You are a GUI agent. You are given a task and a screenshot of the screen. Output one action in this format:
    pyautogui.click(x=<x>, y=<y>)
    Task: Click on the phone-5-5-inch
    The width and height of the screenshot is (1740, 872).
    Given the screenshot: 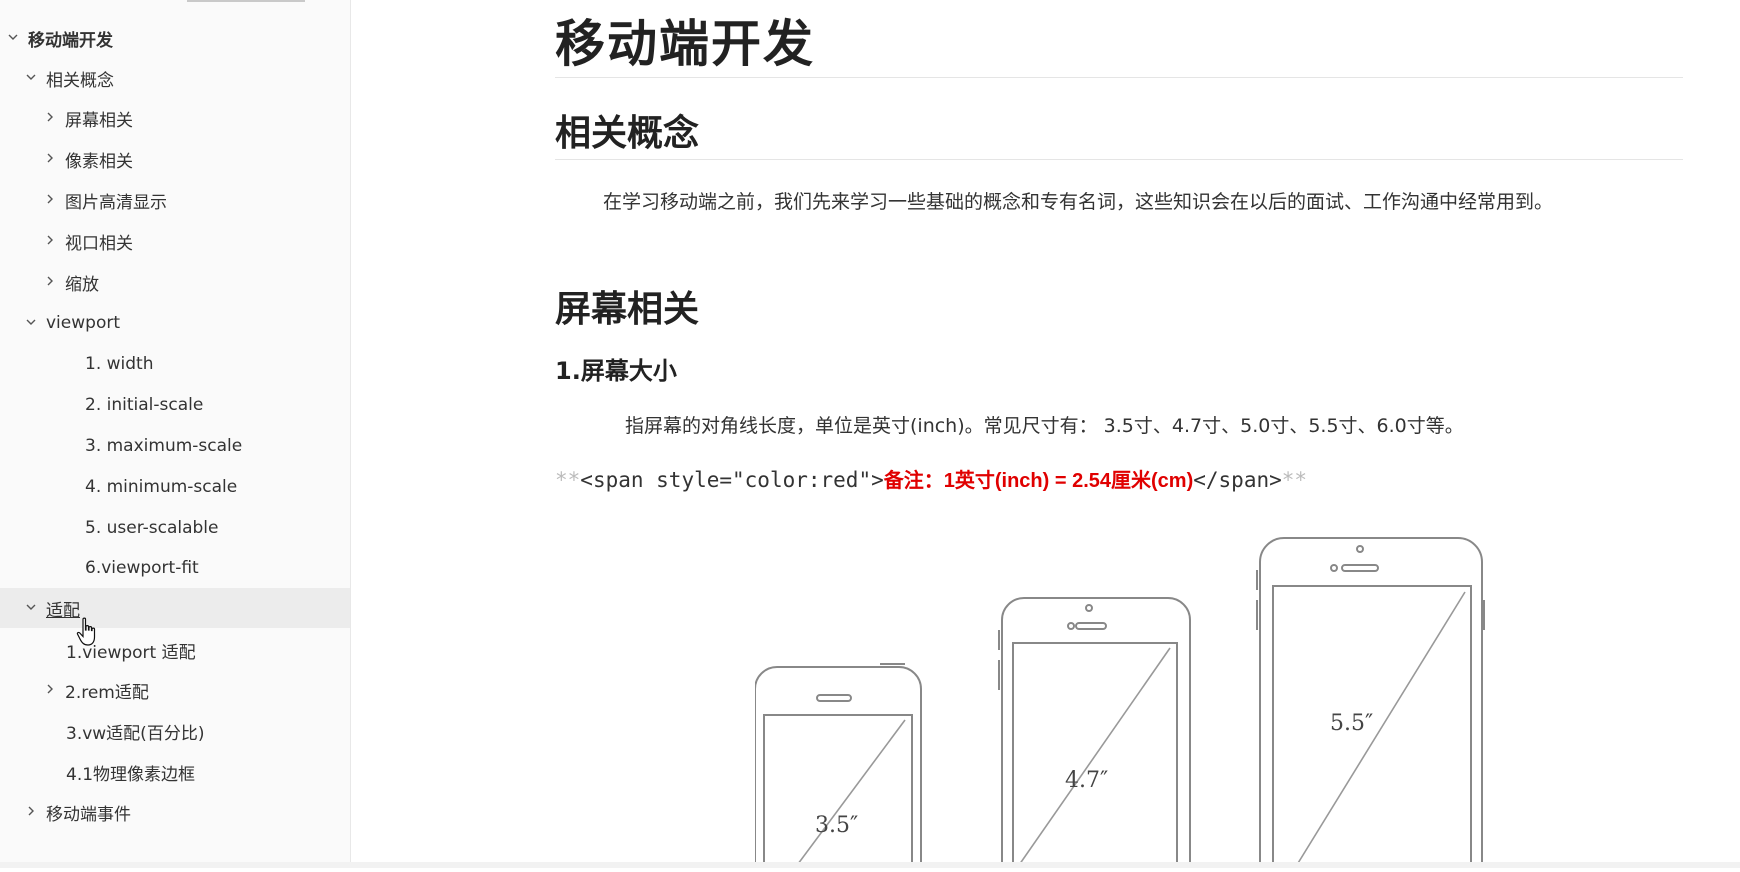 What is the action you would take?
    pyautogui.click(x=1370, y=704)
    